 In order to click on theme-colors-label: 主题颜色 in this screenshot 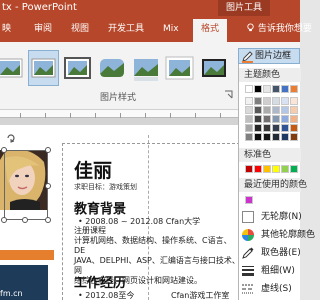, I will do `click(262, 75)`.